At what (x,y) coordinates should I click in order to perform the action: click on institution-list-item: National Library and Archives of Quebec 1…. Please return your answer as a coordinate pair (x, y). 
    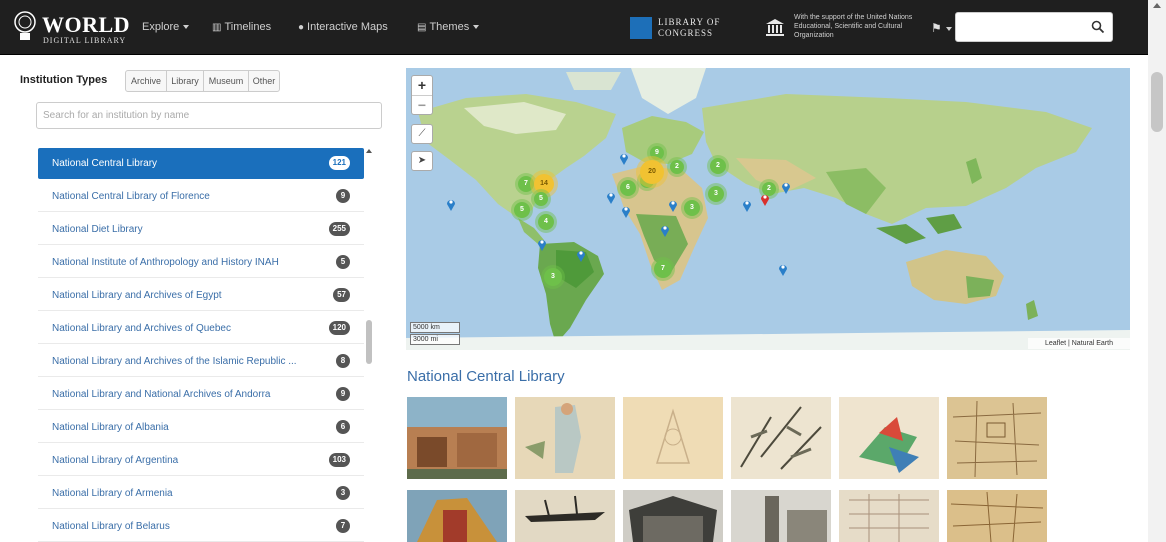
    Looking at the image, I should click on (201, 328).